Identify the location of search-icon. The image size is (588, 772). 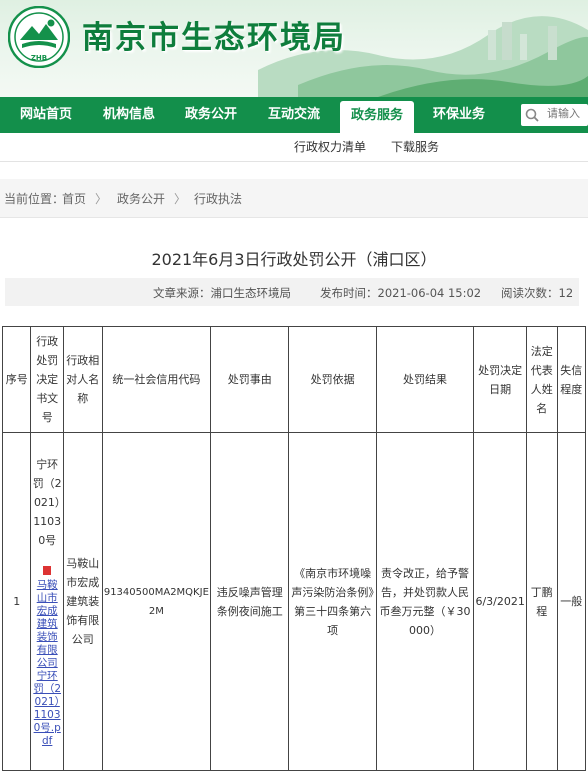
(532, 115).